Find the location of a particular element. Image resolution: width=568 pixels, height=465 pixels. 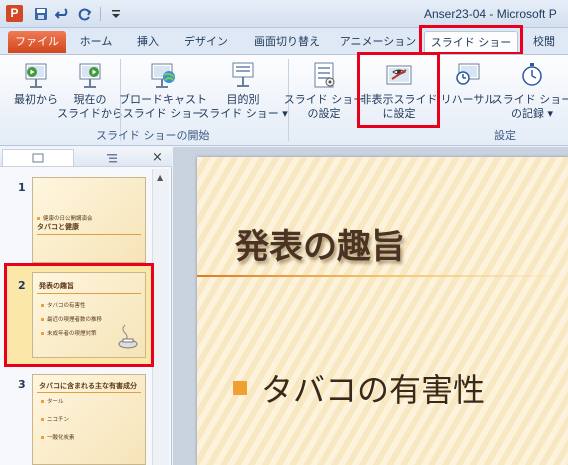

slide-2-highlight is located at coordinates (79, 315).